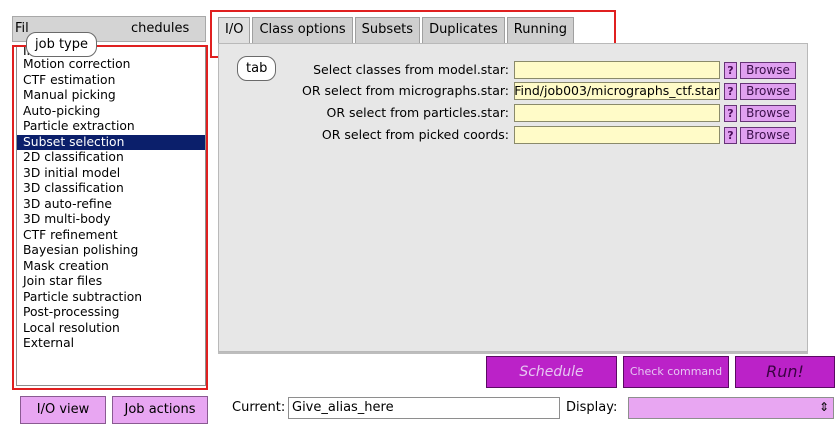  I want to click on check-command-button: Check command, so click(676, 372).